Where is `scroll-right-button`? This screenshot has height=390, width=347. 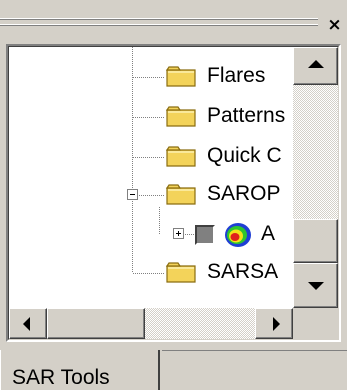
scroll-right-button is located at coordinates (274, 323).